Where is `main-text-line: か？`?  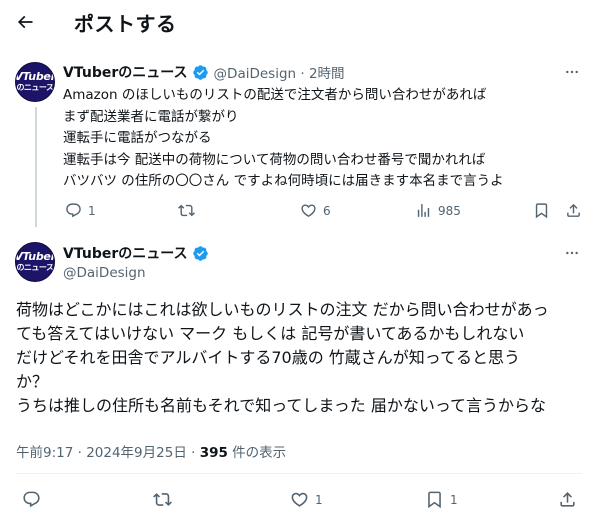 main-text-line: か？ is located at coordinates (32, 381).